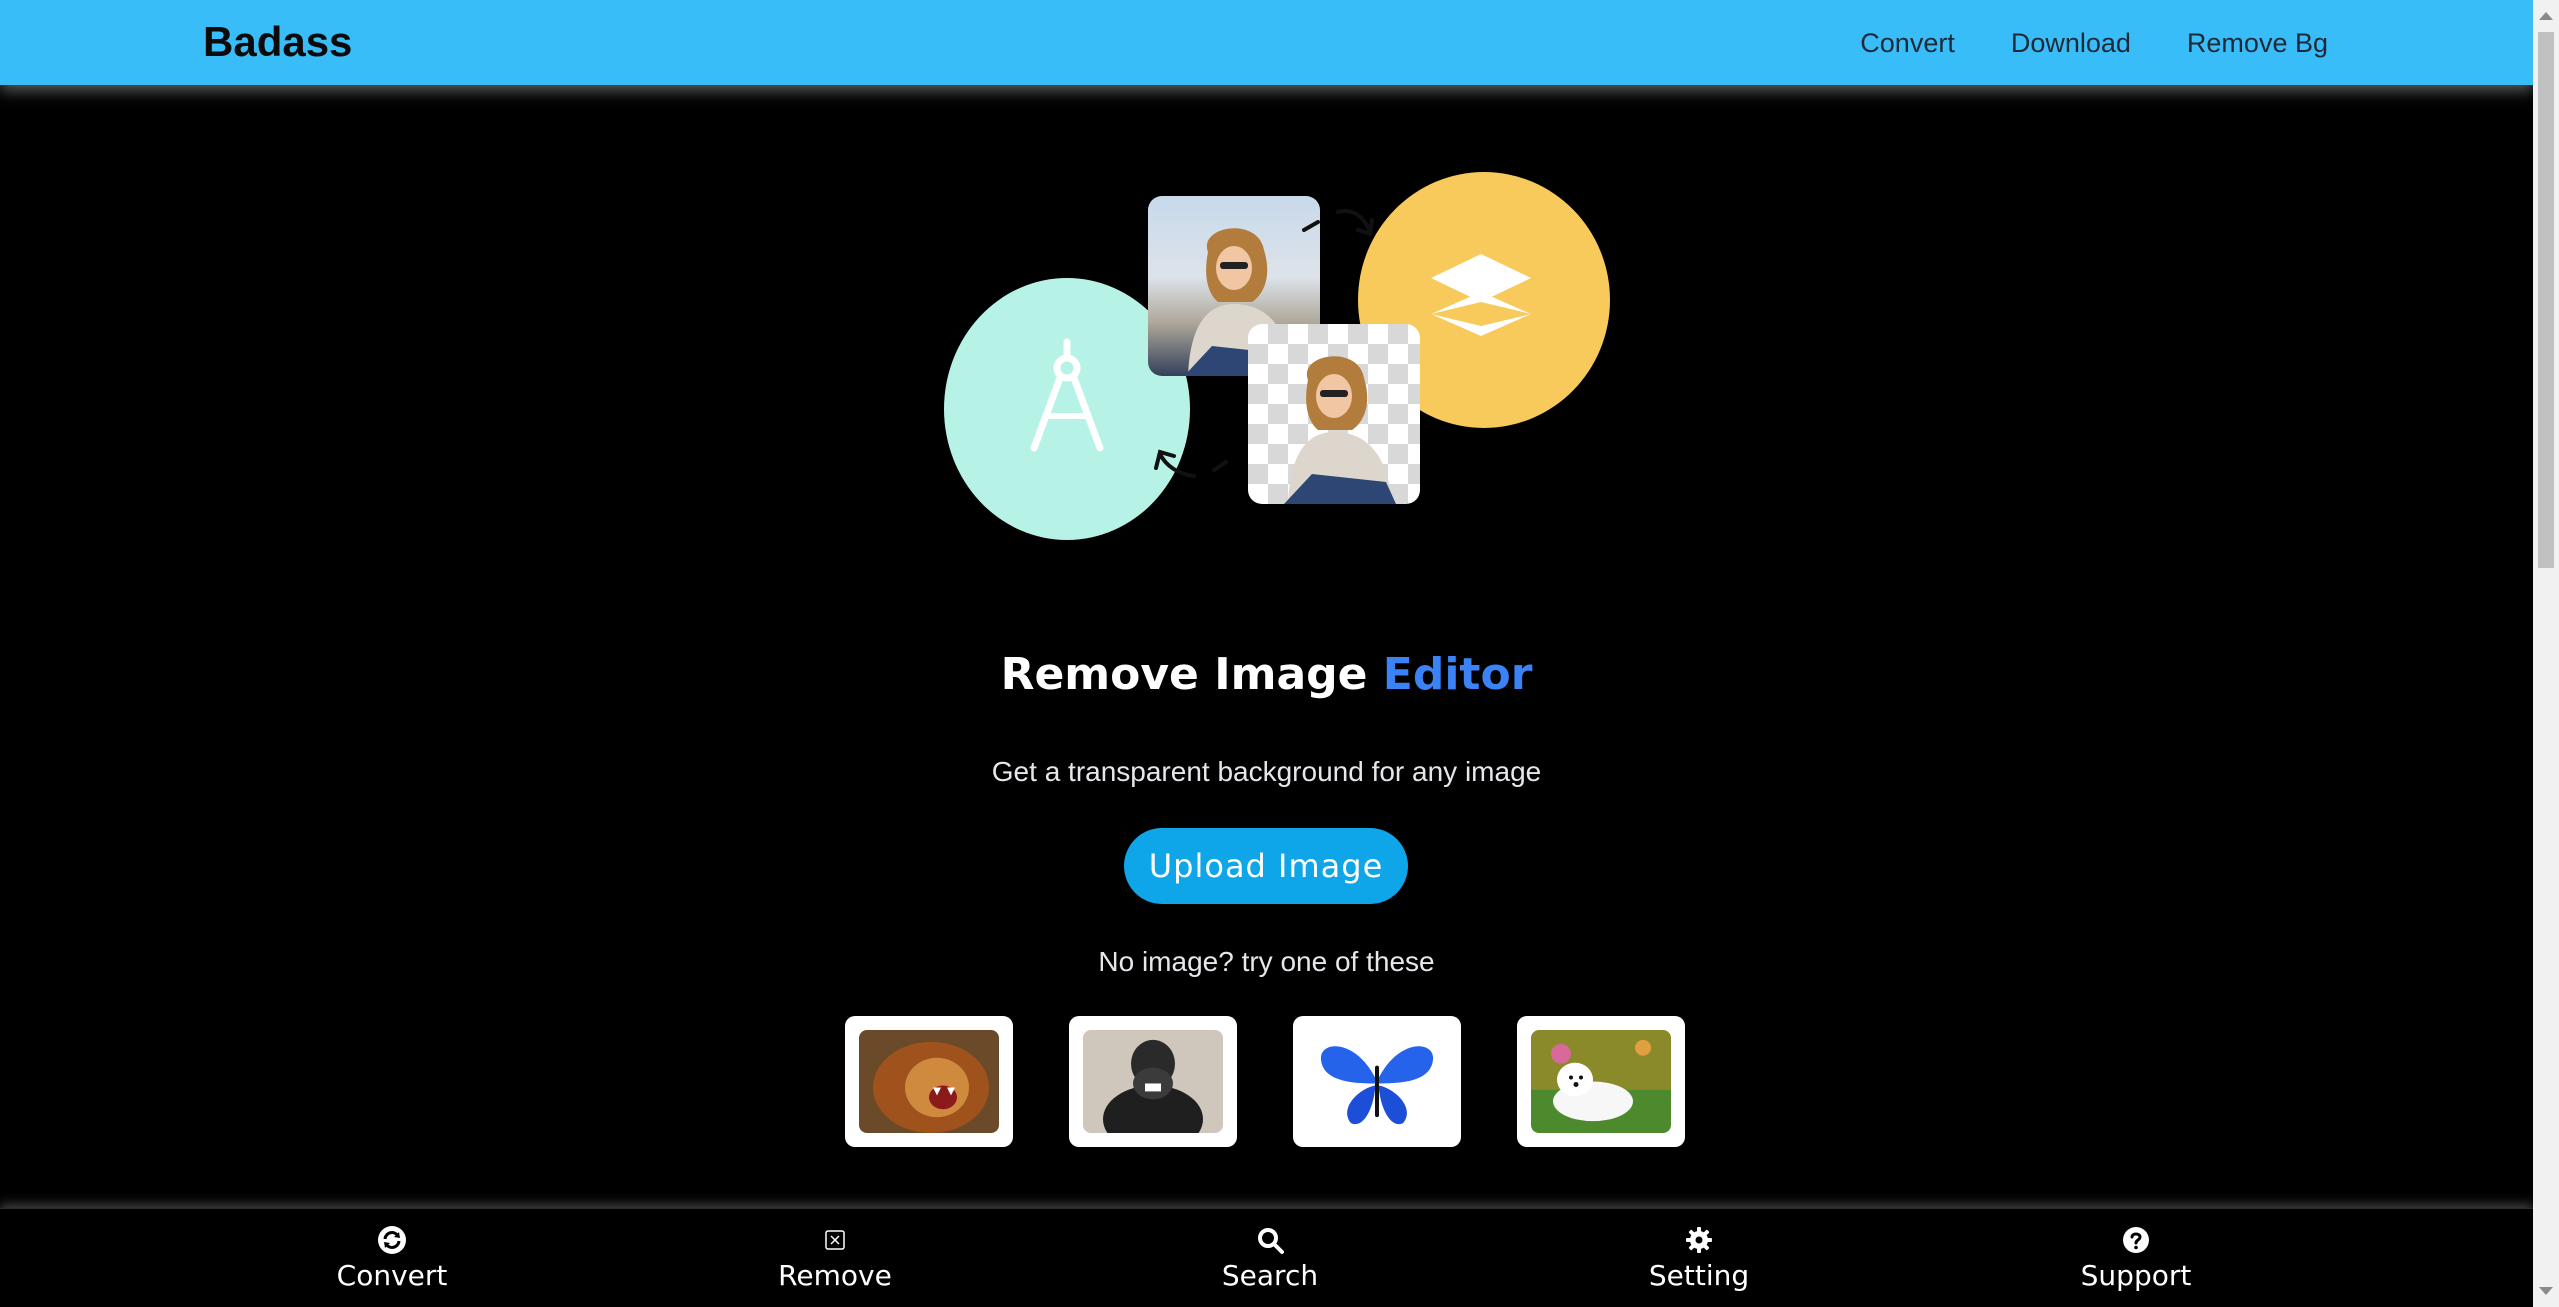 The height and width of the screenshot is (1307, 2559). I want to click on sample-dog, so click(1601, 1081).